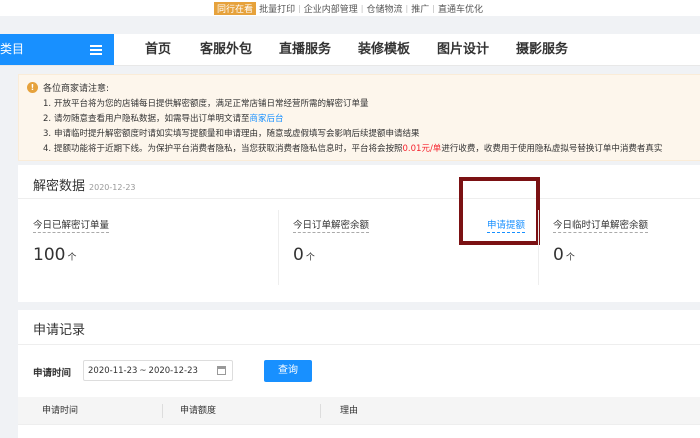 The image size is (700, 438). I want to click on notice-line: 1. 开放平台将为您的店铺每日提供解密额度，满足正常店铺日常经营所需的解密订单量, so click(206, 104).